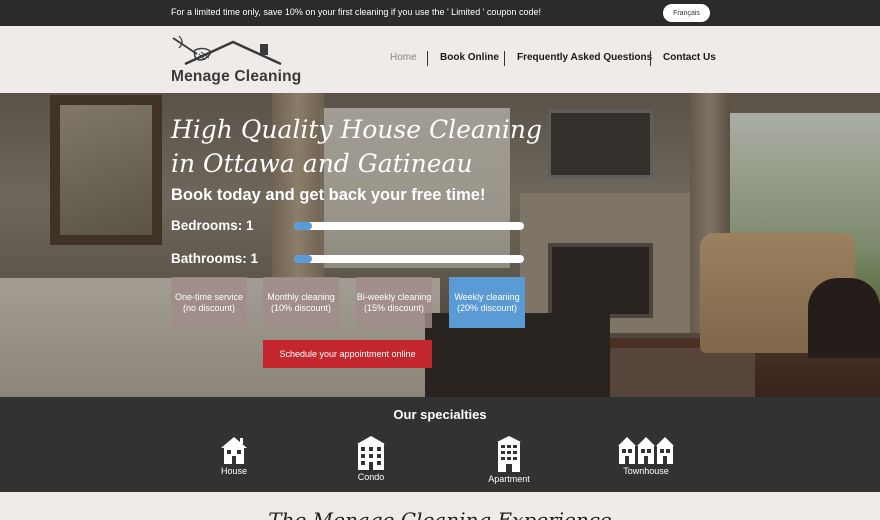  What do you see at coordinates (209, 307) in the screenshot?
I see `option-discount: (no discount)` at bounding box center [209, 307].